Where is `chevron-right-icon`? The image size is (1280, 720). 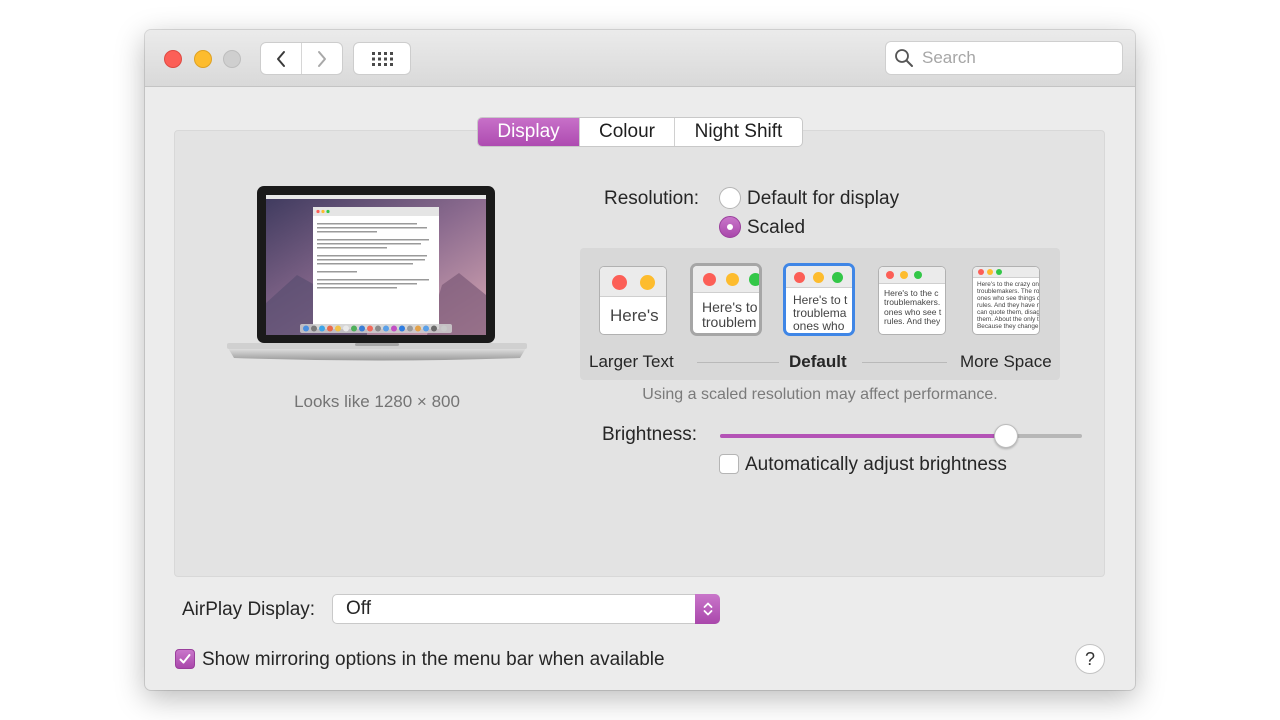
chevron-right-icon is located at coordinates (322, 58).